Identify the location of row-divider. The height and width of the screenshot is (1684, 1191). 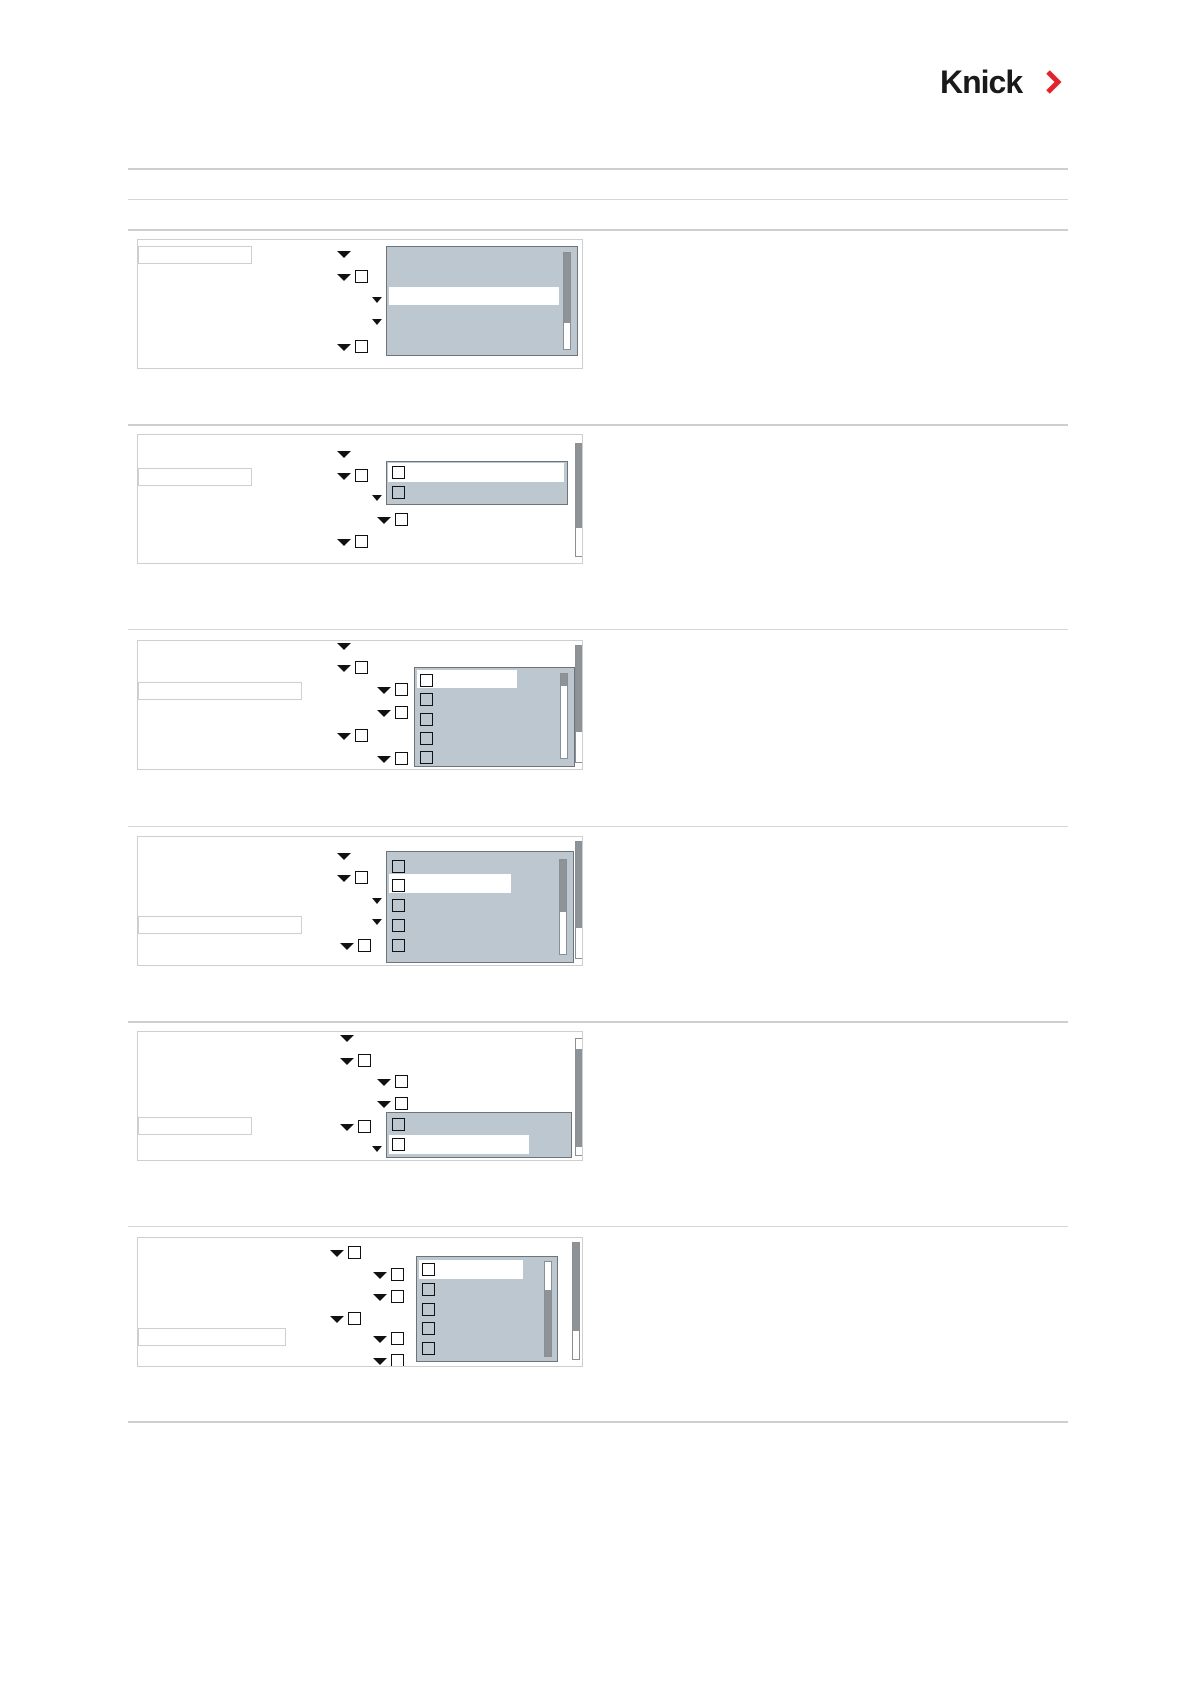
(598, 1226).